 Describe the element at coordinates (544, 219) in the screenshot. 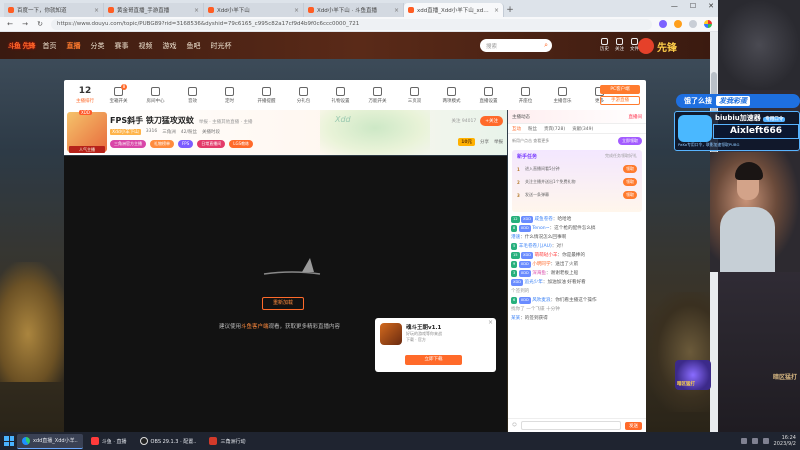

I see `chat-username: 咸鱼卷卷` at that location.